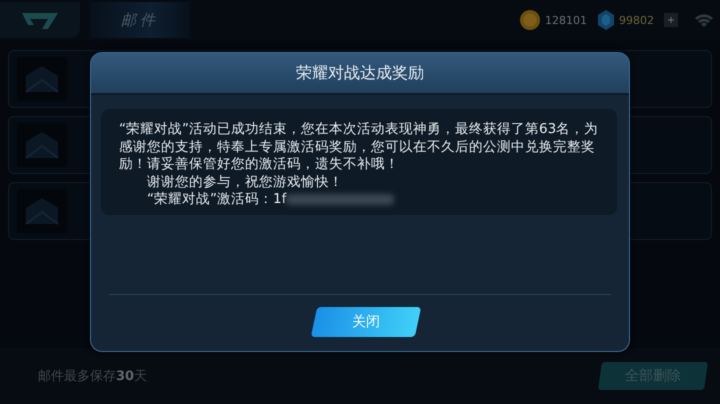 The image size is (720, 404). What do you see at coordinates (359, 147) in the screenshot?
I see `reward-message: “荣耀对战”活动已成功结束，您在本次活动表现神勇，最终获得了第63名，为感谢您的支持，特奉上专属激活码奖励，您可以在不久后的公测中兑换完整奖励！请妥善保管好您的激活码，遗失不补哦！` at bounding box center [359, 147].